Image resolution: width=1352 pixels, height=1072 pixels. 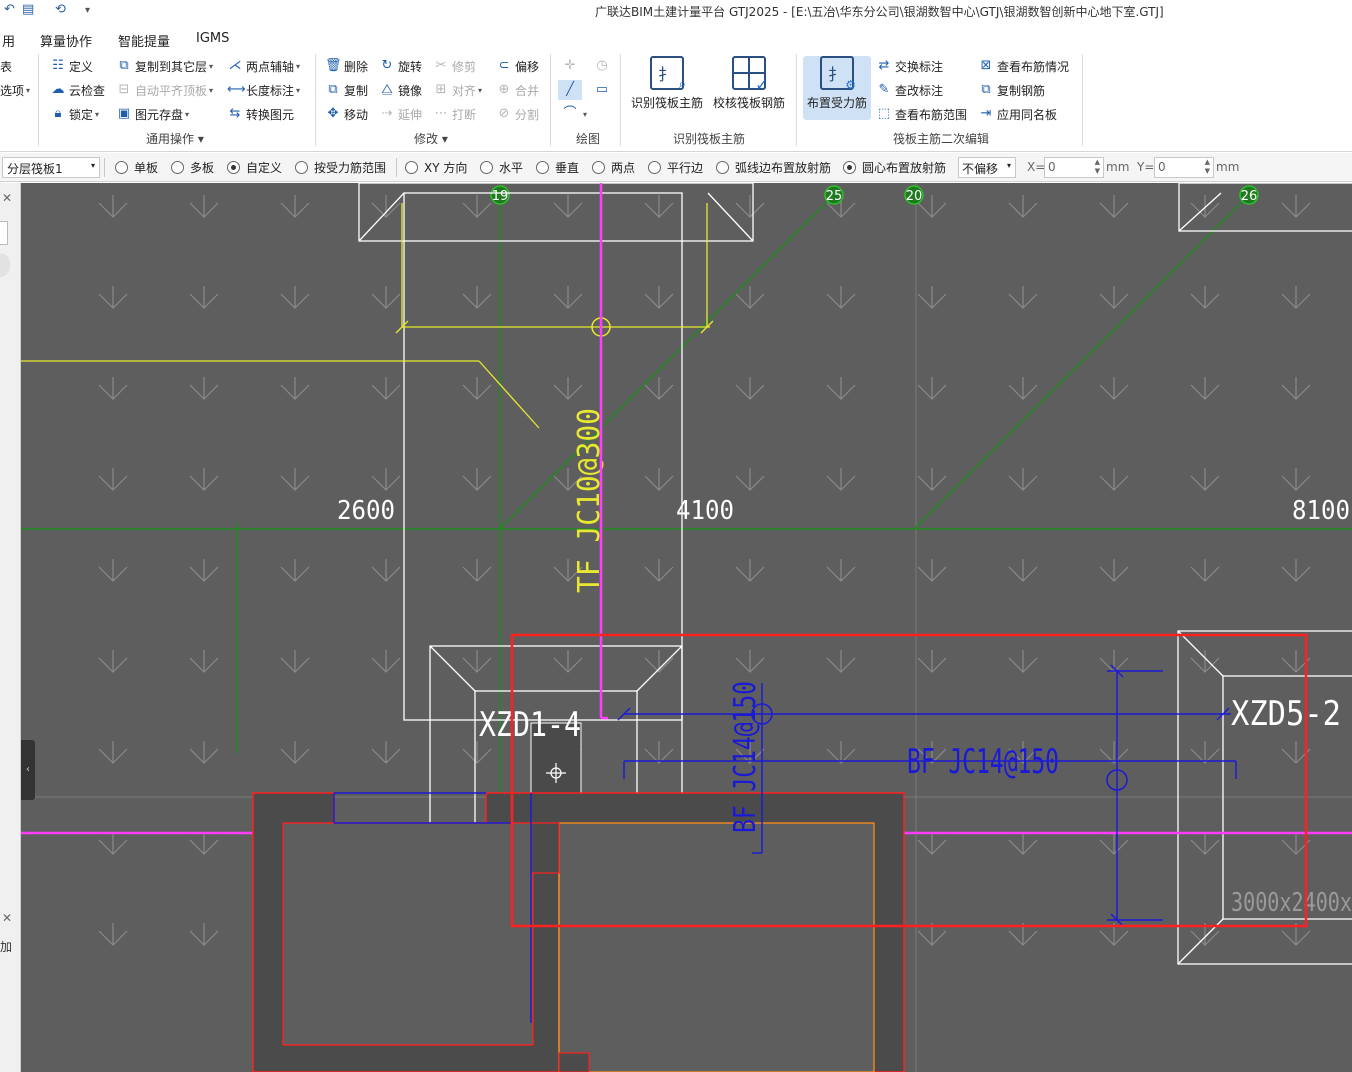 I want to click on layer-select-value: 分层筏板1, so click(x=35, y=169).